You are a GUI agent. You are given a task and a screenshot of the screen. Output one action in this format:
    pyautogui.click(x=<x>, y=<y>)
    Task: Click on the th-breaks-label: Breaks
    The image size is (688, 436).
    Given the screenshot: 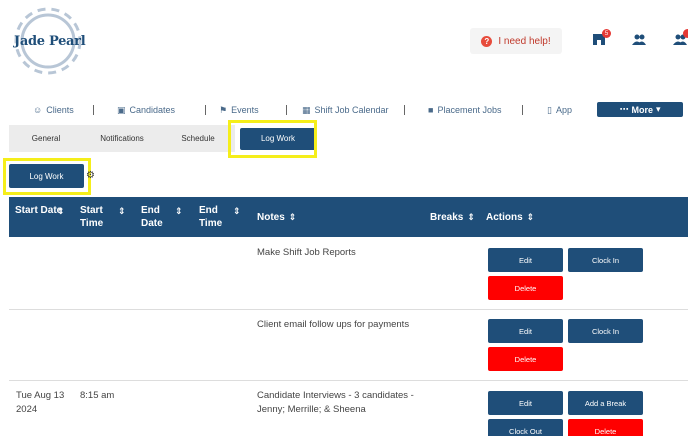 What is the action you would take?
    pyautogui.click(x=447, y=217)
    